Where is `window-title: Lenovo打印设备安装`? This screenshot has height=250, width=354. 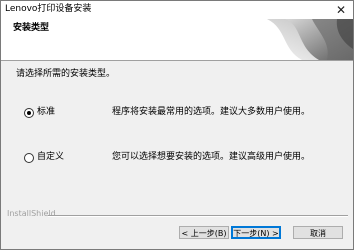 window-title: Lenovo打印设备安装 is located at coordinates (48, 9).